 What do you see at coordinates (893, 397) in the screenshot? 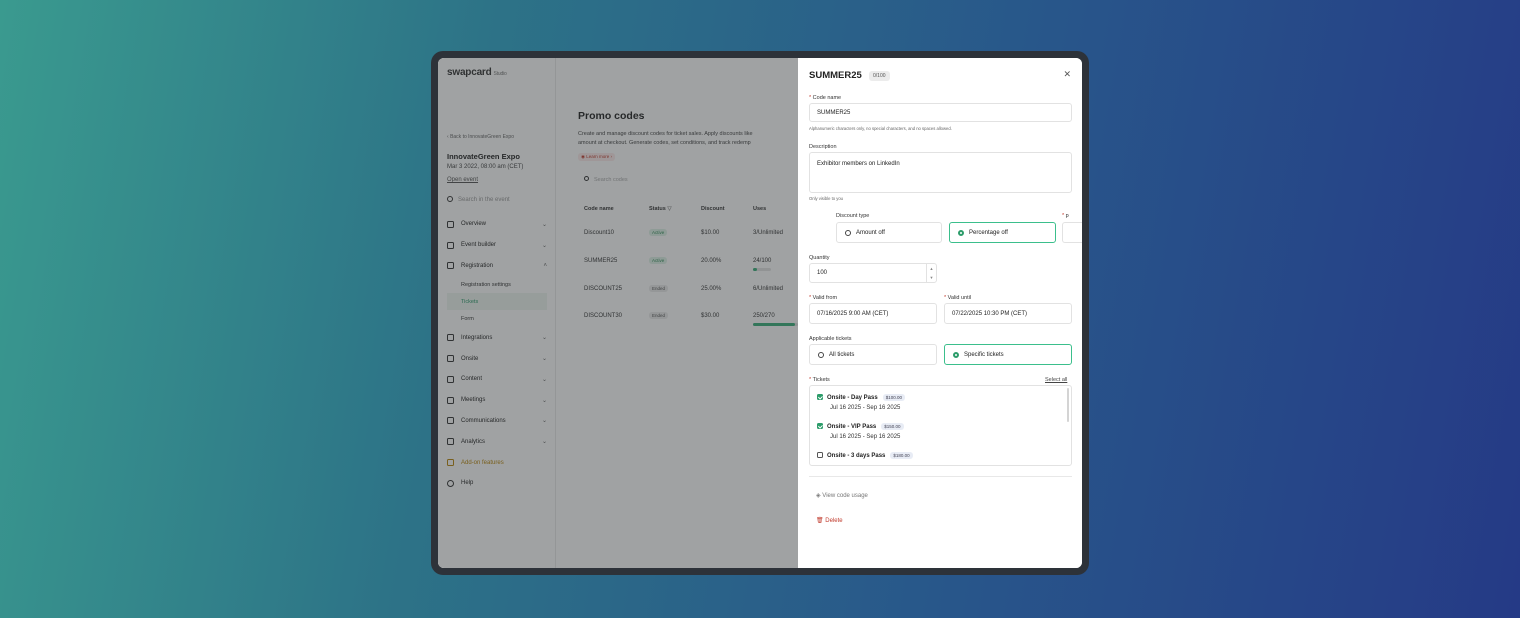
I see `ticket-price-badge: $100.00` at bounding box center [893, 397].